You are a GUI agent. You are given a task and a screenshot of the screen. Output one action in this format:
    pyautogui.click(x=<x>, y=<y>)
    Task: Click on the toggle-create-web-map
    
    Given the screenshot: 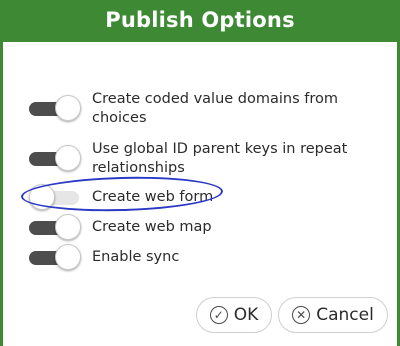 What is the action you would take?
    pyautogui.click(x=55, y=227)
    